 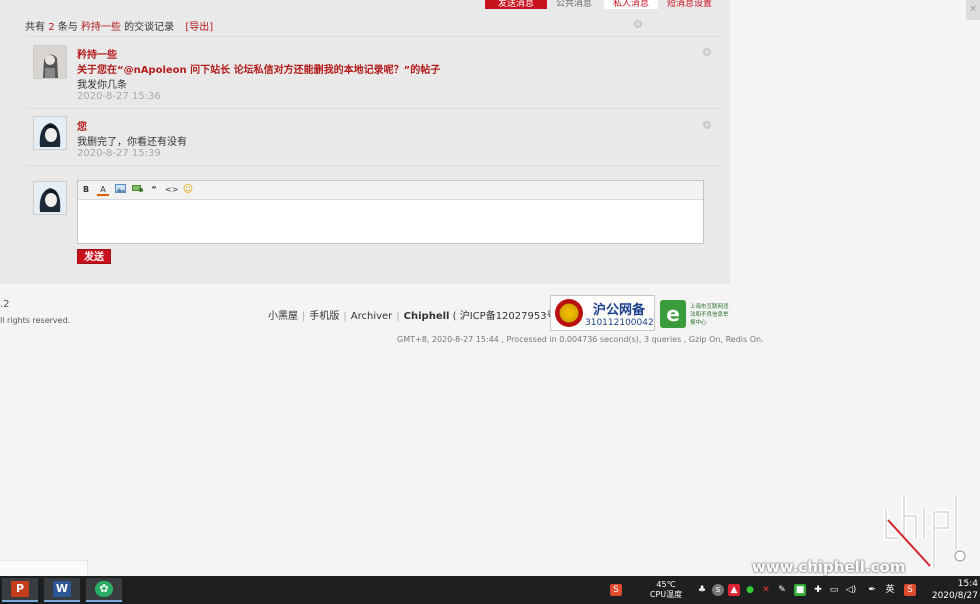 What do you see at coordinates (86, 190) in the screenshot?
I see `bold-icon: B` at bounding box center [86, 190].